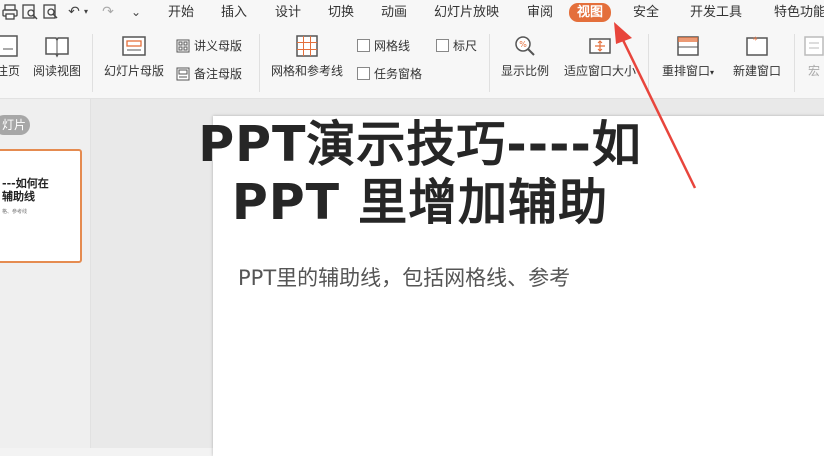 Image resolution: width=824 pixels, height=456 pixels. Describe the element at coordinates (134, 46) in the screenshot. I see `slide-master-icon` at that location.